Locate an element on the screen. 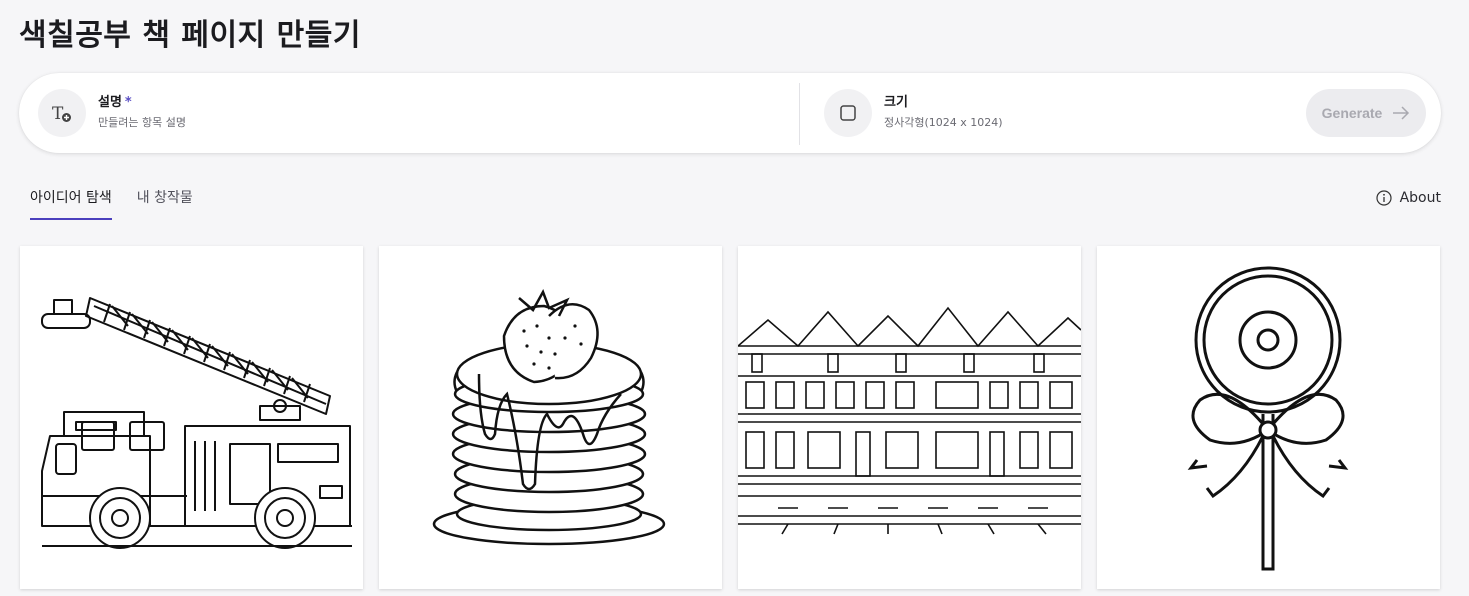 The height and width of the screenshot is (596, 1469). generate-label: Generate is located at coordinates (1352, 113).